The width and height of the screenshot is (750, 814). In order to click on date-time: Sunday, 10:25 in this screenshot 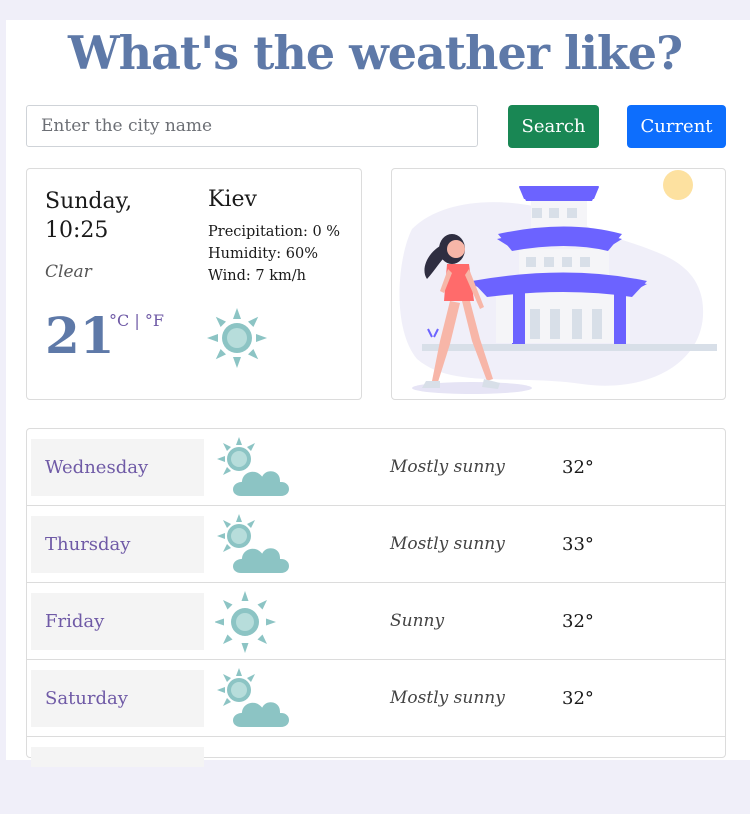, I will do `click(115, 216)`.